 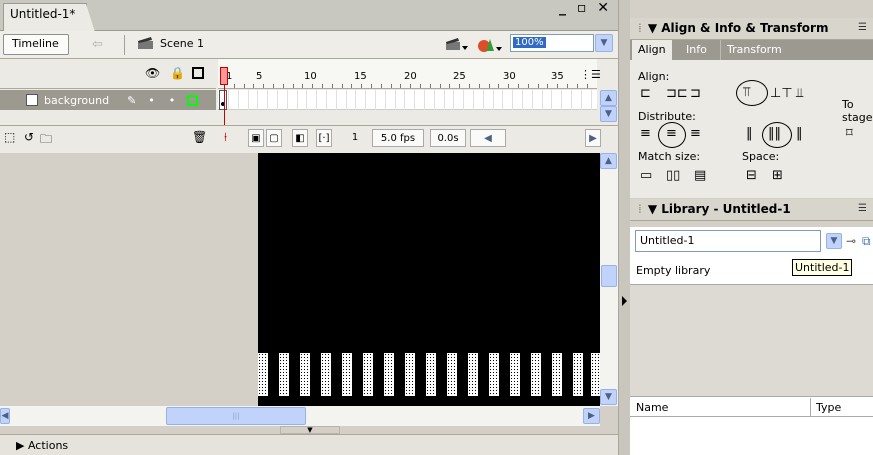 I want to click on edit-symbol-icon, so click(x=490, y=45).